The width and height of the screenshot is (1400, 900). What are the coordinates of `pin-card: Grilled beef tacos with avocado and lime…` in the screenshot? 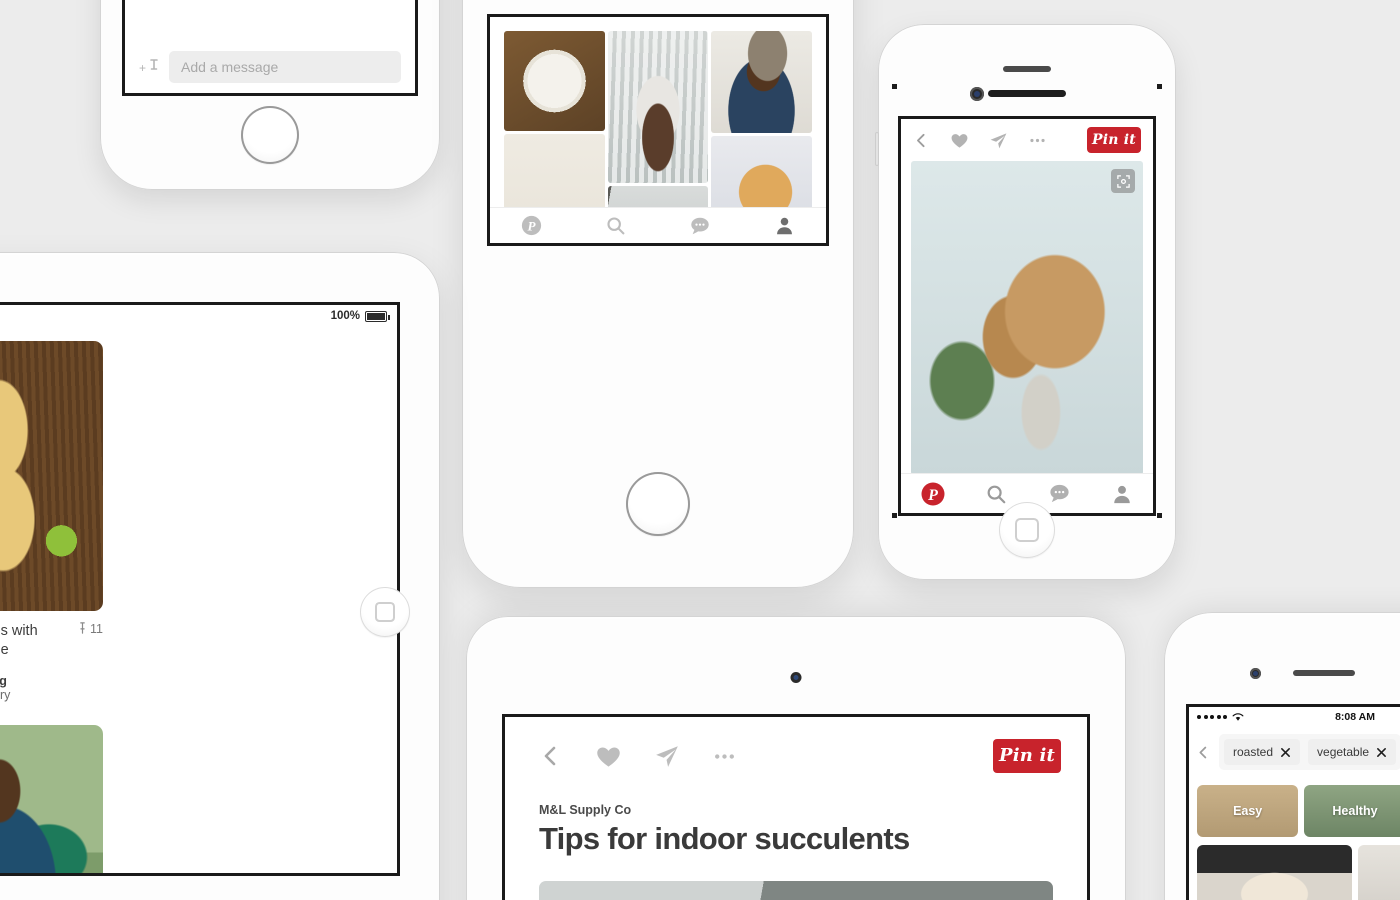 It's located at (51, 607).